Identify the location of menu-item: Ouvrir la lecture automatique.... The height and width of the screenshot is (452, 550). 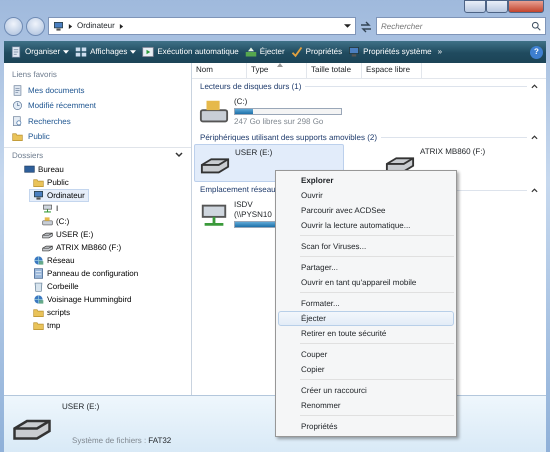
(366, 225).